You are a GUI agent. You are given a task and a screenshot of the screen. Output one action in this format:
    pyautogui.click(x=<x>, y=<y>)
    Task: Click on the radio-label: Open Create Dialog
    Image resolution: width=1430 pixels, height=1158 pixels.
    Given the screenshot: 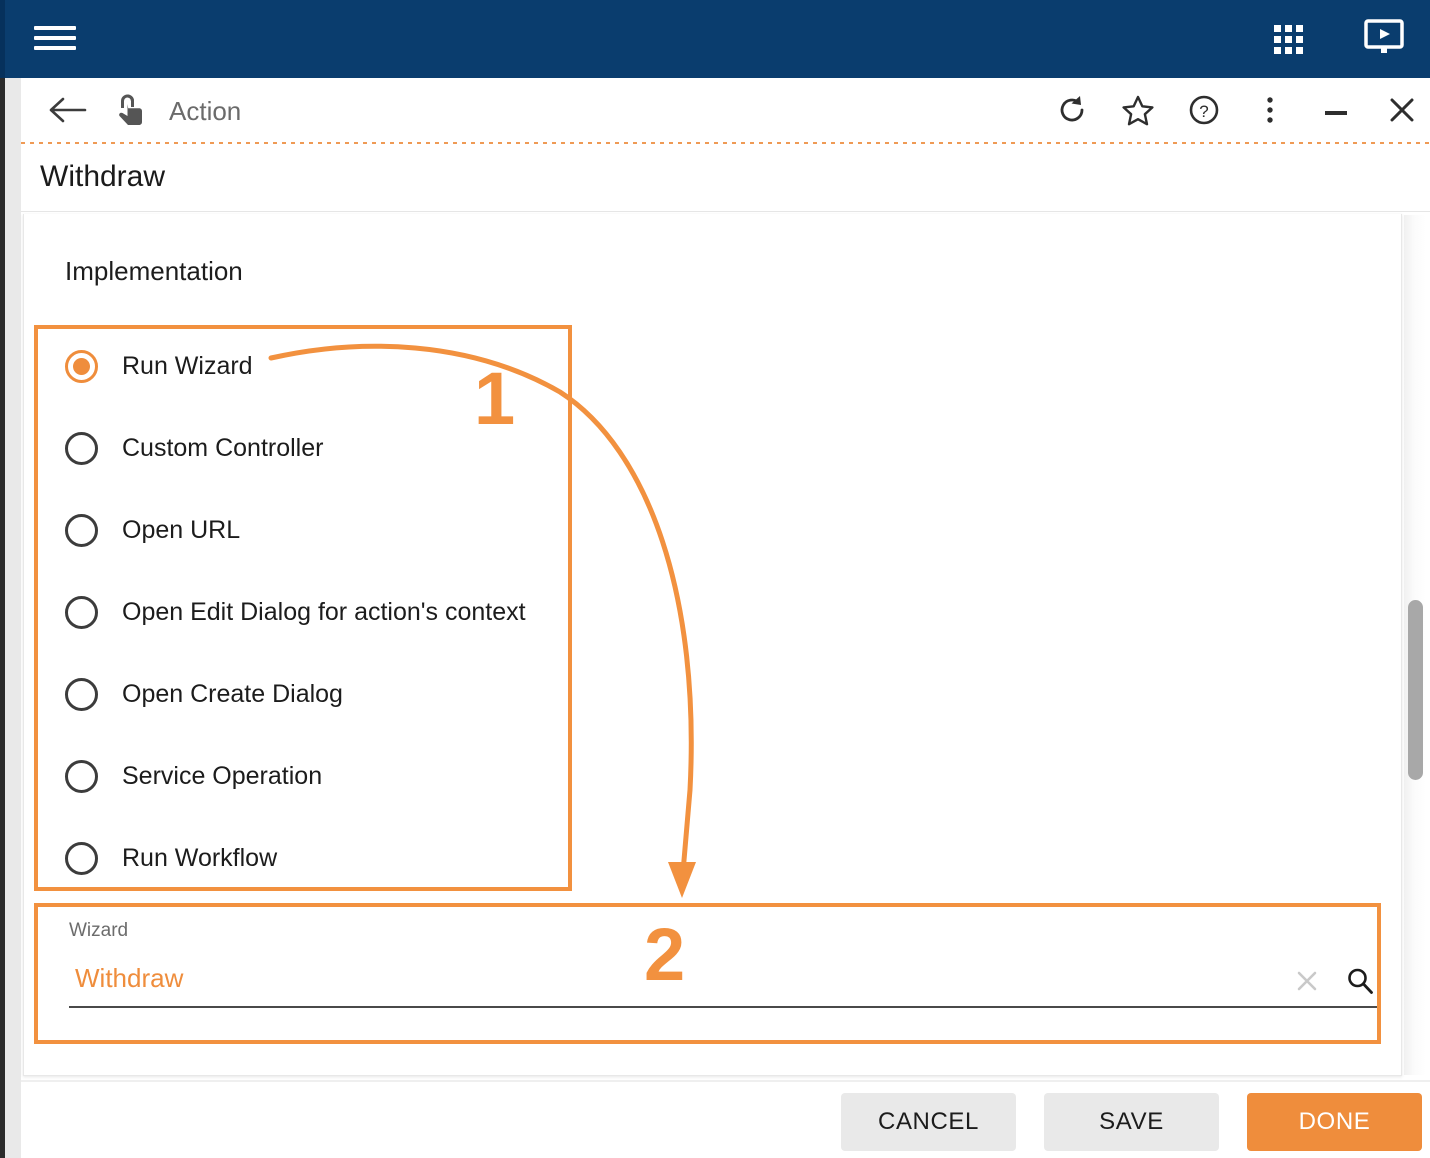 What is the action you would take?
    pyautogui.click(x=232, y=693)
    